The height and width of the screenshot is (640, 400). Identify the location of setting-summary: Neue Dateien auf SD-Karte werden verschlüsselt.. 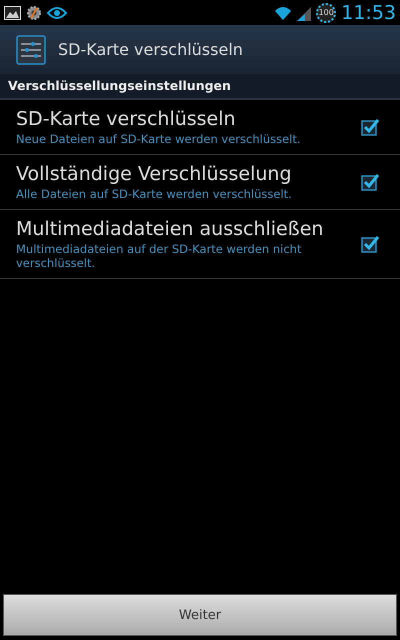
(159, 139).